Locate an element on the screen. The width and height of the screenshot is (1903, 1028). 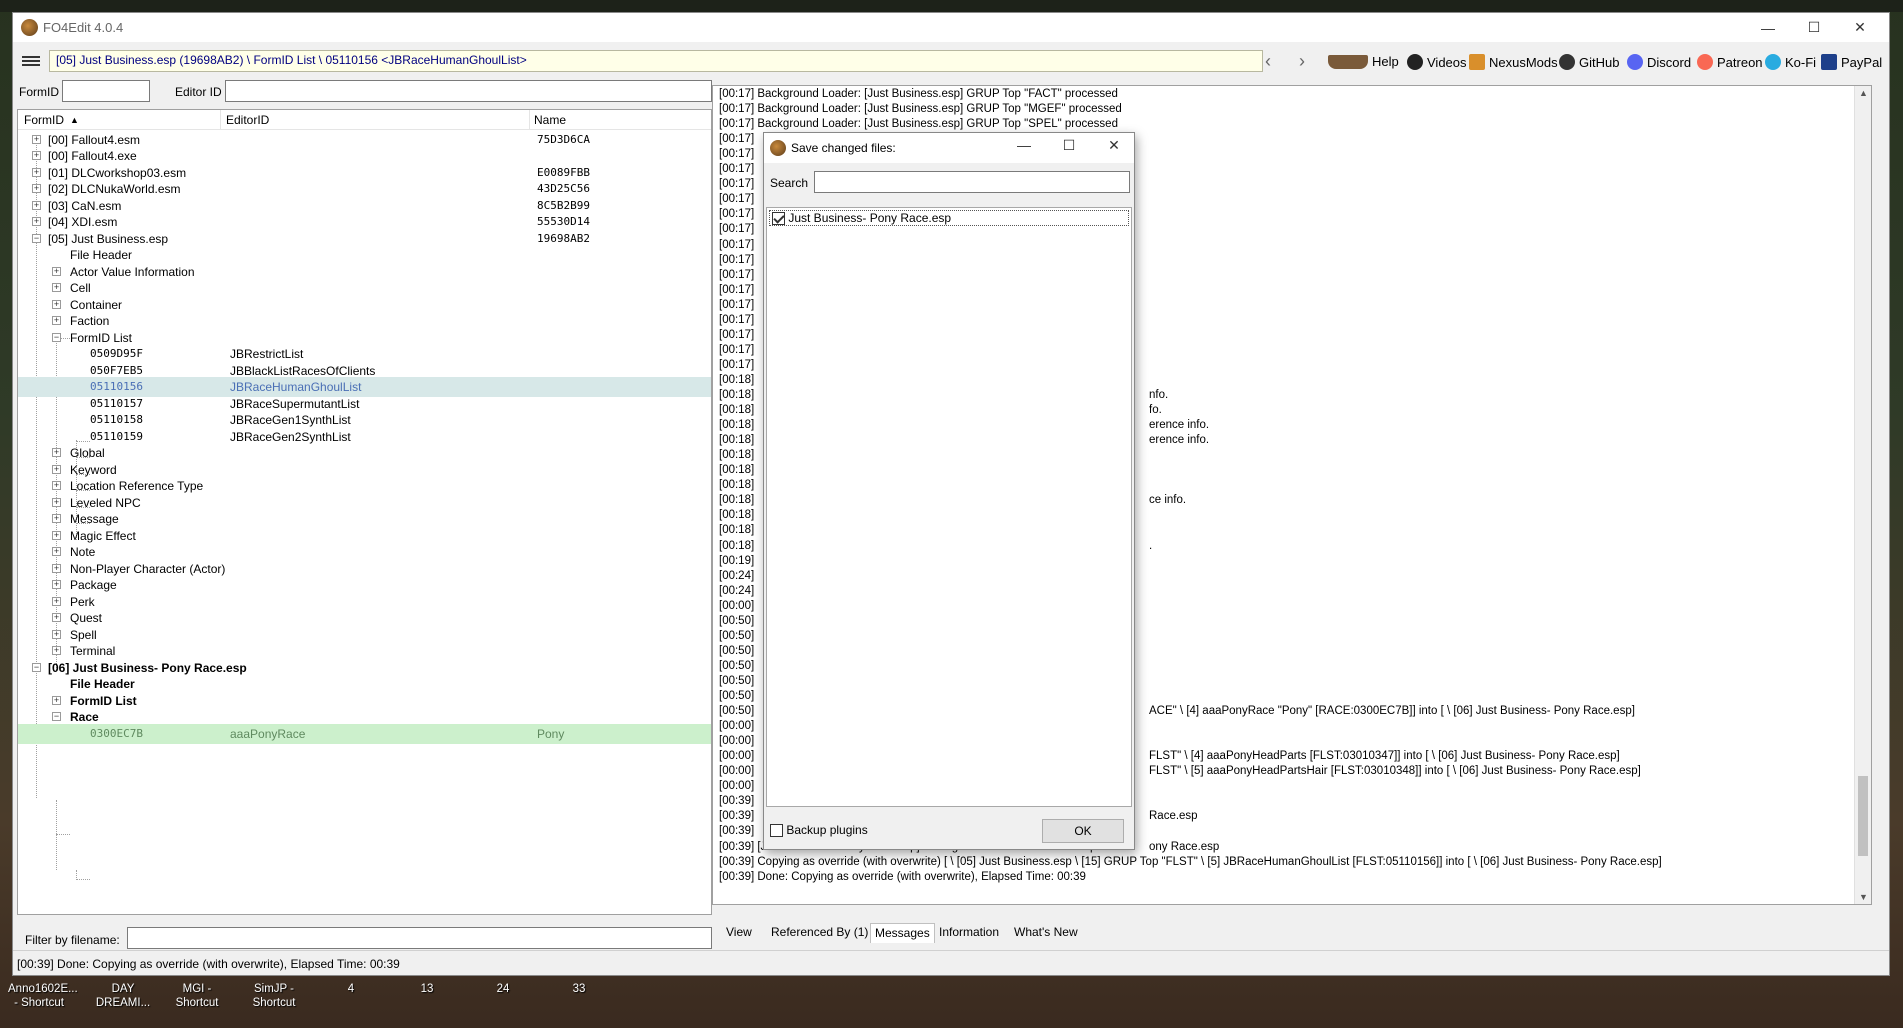
videos-link: Videos is located at coordinates (1437, 62).